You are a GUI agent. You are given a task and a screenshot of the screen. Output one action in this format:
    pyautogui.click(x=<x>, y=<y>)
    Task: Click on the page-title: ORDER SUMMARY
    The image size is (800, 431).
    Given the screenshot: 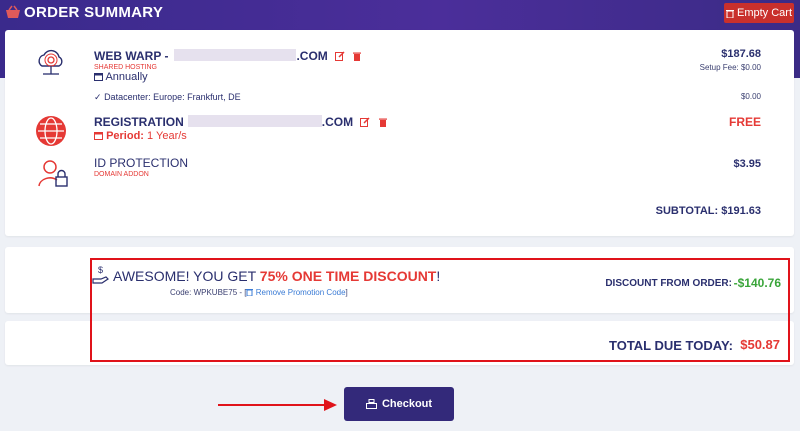 What is the action you would take?
    pyautogui.click(x=94, y=12)
    